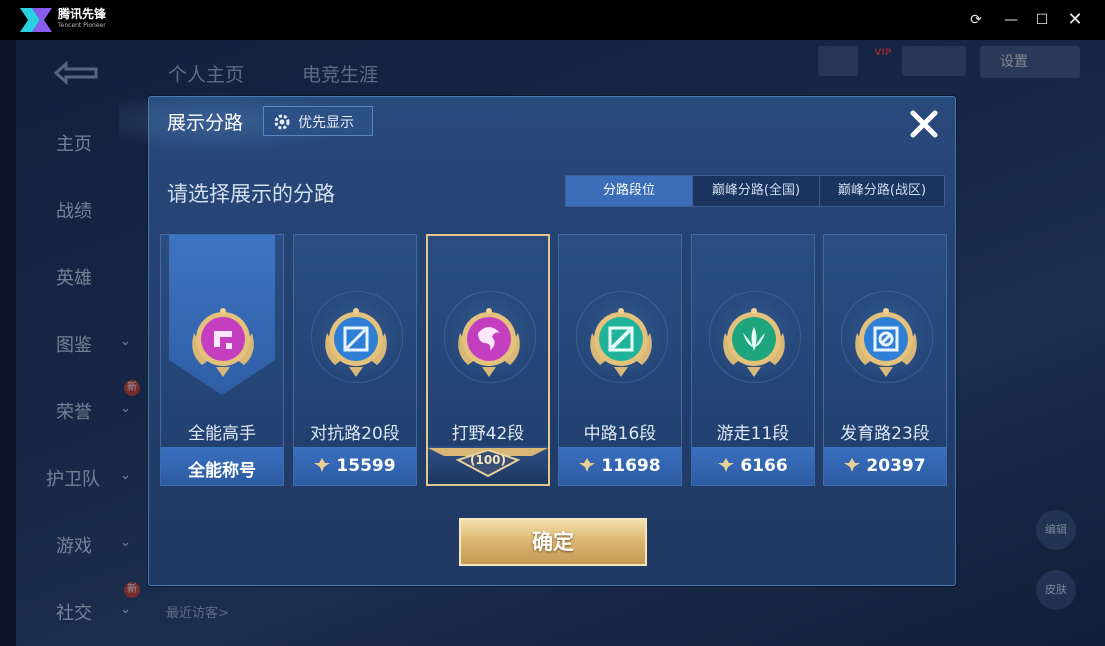 The height and width of the screenshot is (646, 1105). I want to click on skin-button: 皮肤, so click(1056, 590).